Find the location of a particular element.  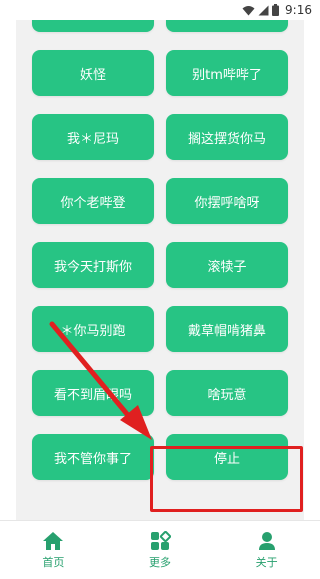

bottom-nav: 首页 更多 关于 is located at coordinates (160, 549).